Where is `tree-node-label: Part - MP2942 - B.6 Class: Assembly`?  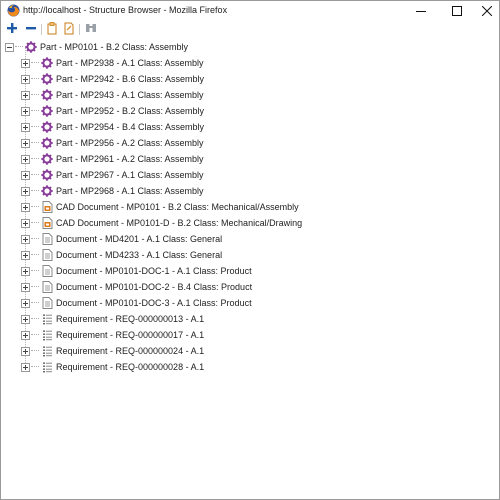
tree-node-label: Part - MP2942 - B.6 Class: Assembly is located at coordinates (130, 79).